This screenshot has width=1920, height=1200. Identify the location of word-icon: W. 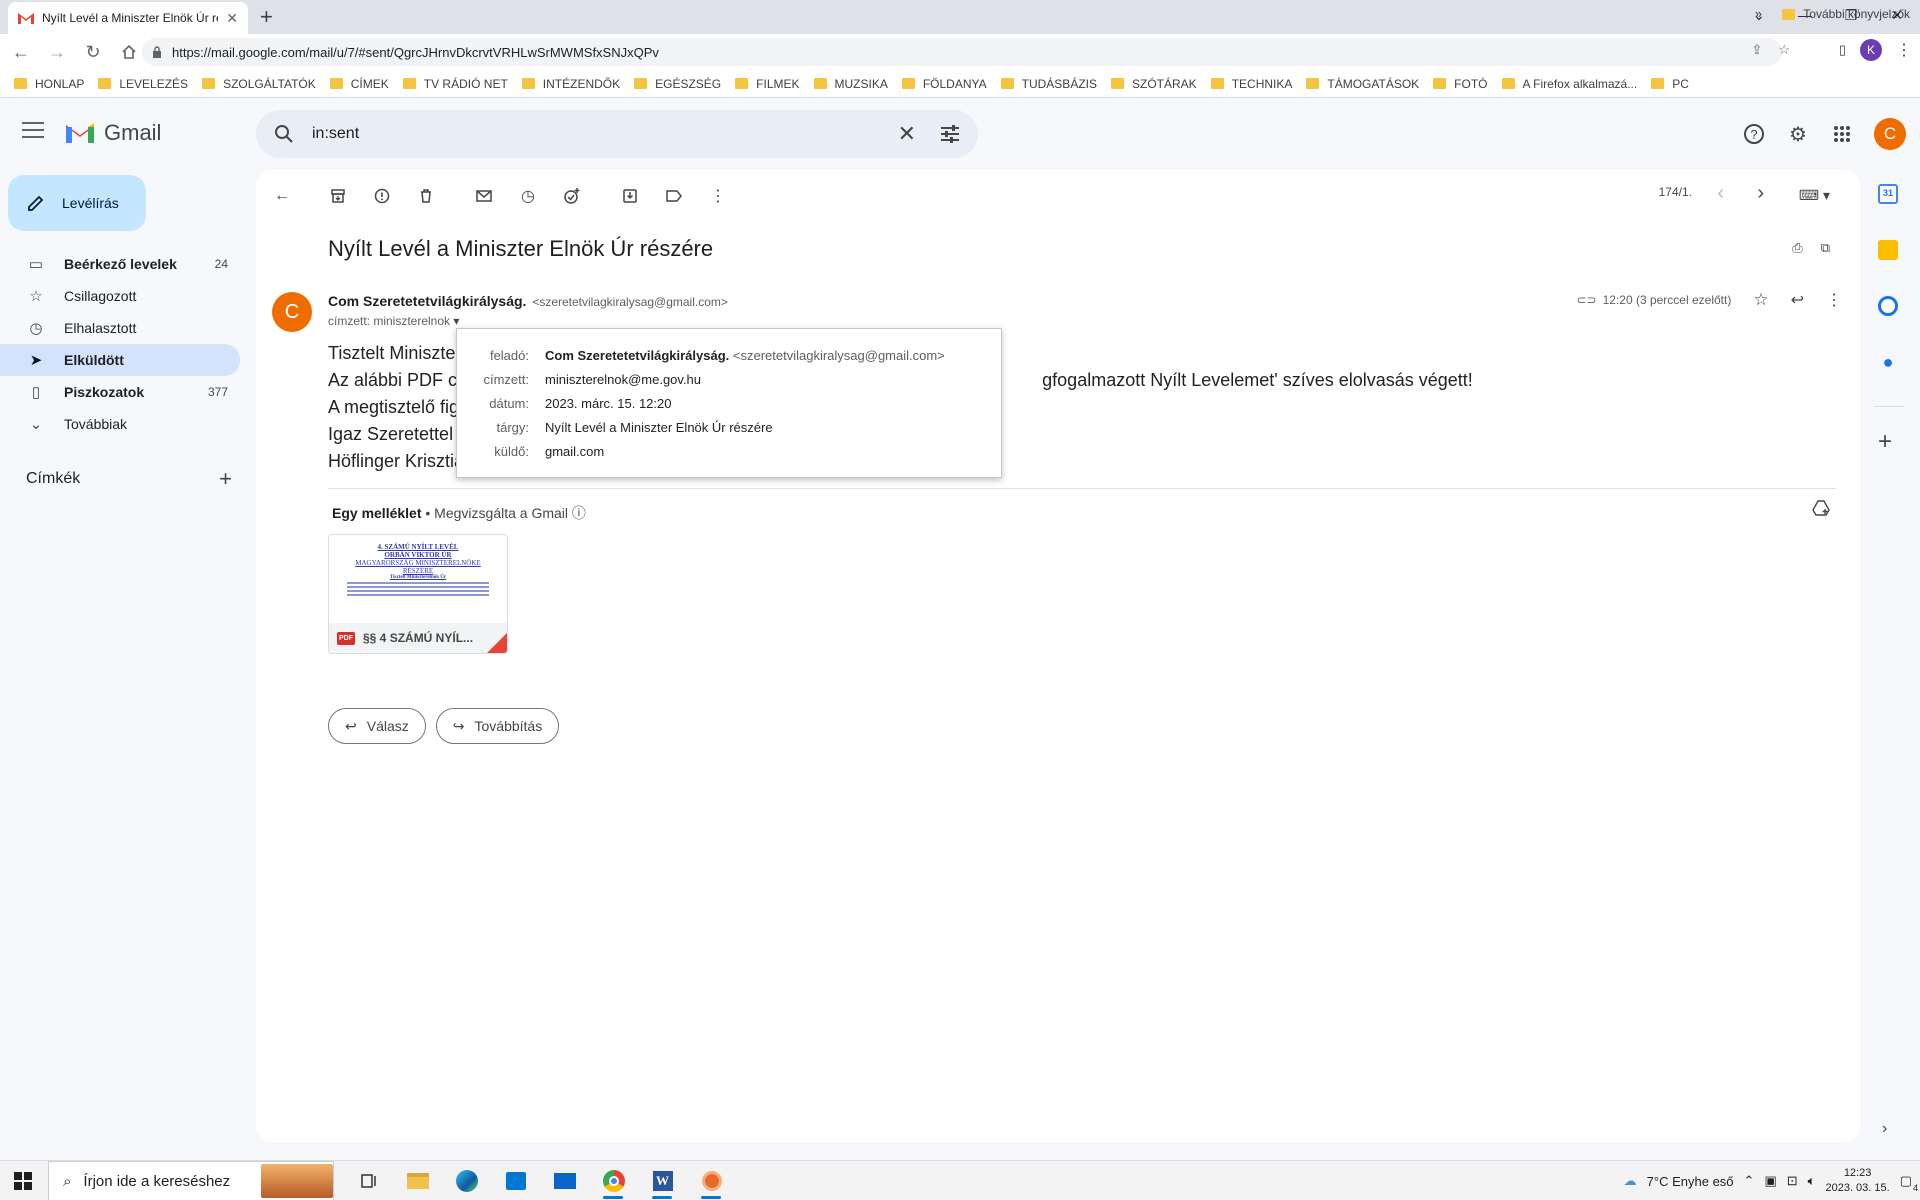
(662, 1180).